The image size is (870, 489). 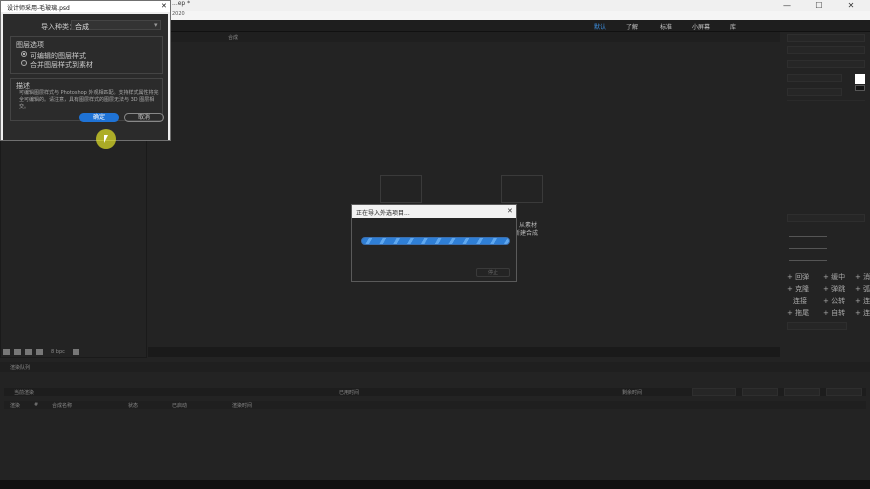 What do you see at coordinates (24, 63) in the screenshot?
I see `merge-styles-radio` at bounding box center [24, 63].